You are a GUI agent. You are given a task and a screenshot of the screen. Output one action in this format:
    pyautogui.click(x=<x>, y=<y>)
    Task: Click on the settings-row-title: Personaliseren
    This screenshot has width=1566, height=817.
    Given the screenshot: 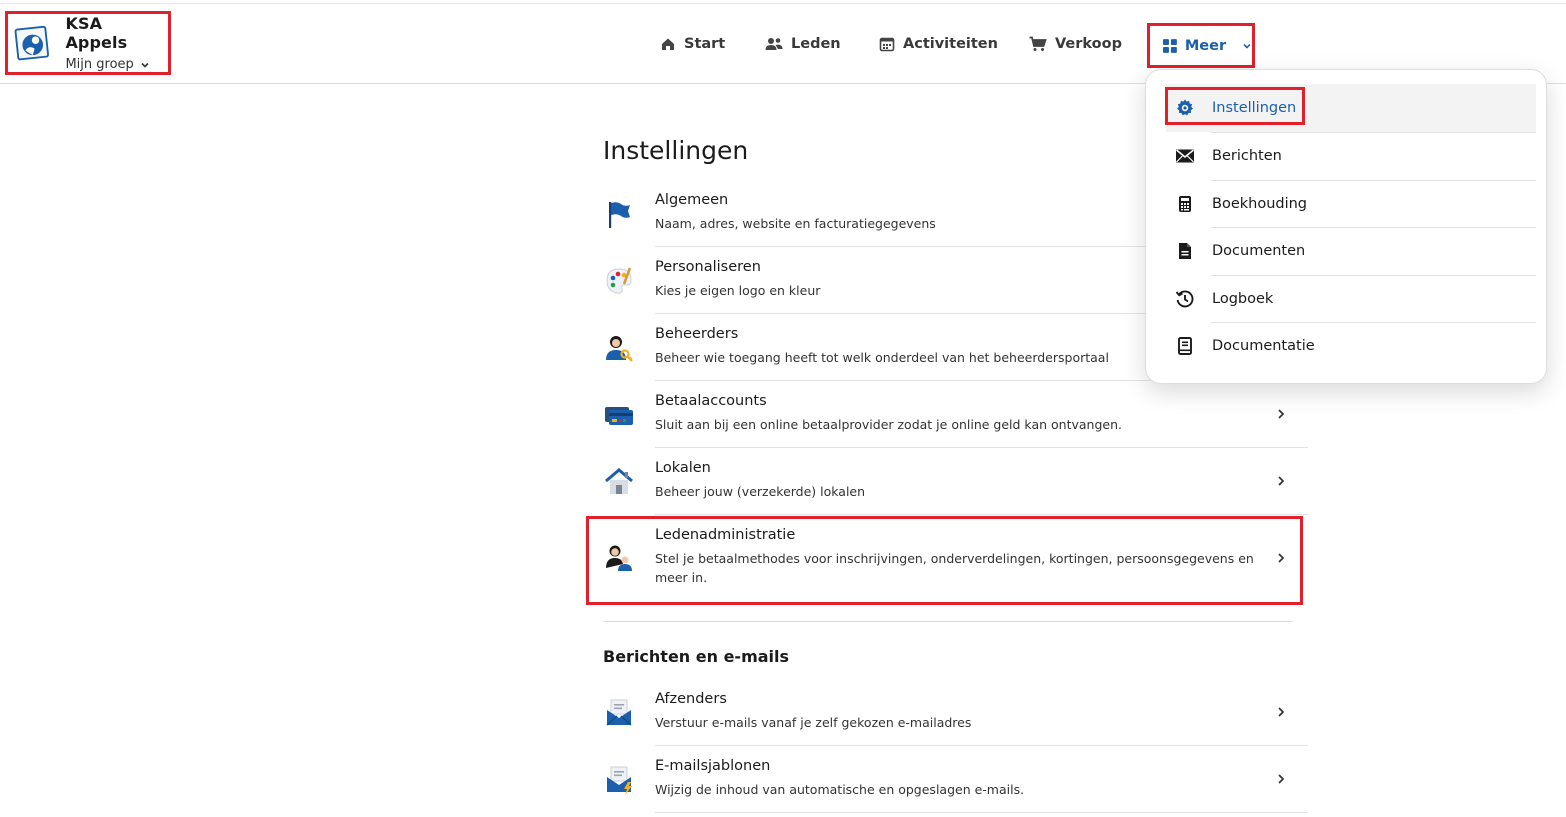 What is the action you would take?
    pyautogui.click(x=708, y=267)
    